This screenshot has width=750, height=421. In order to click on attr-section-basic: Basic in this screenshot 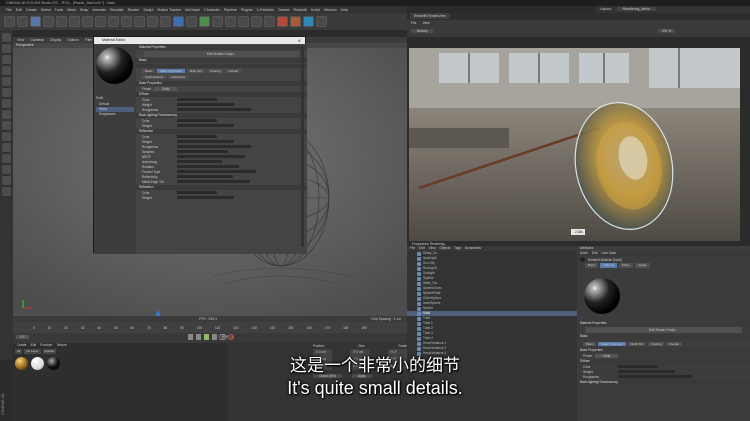, I will do `click(663, 336)`.